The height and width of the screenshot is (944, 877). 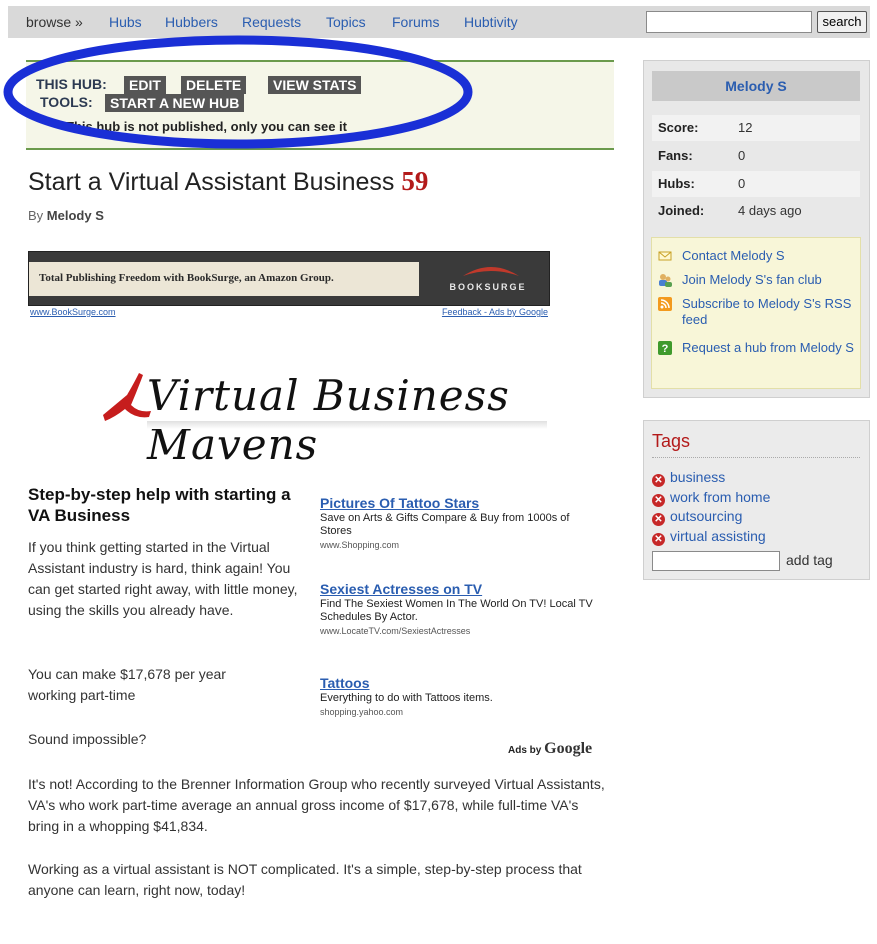 I want to click on logo-reflection, so click(x=347, y=425).